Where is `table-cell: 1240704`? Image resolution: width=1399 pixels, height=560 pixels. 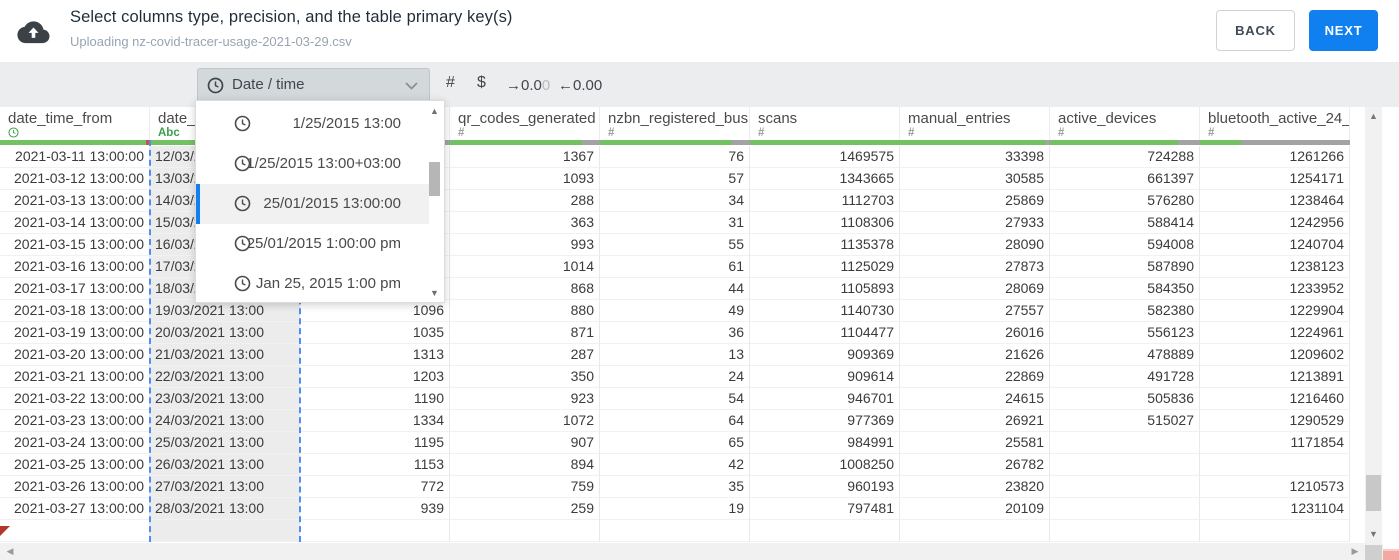
table-cell: 1240704 is located at coordinates (1275, 245).